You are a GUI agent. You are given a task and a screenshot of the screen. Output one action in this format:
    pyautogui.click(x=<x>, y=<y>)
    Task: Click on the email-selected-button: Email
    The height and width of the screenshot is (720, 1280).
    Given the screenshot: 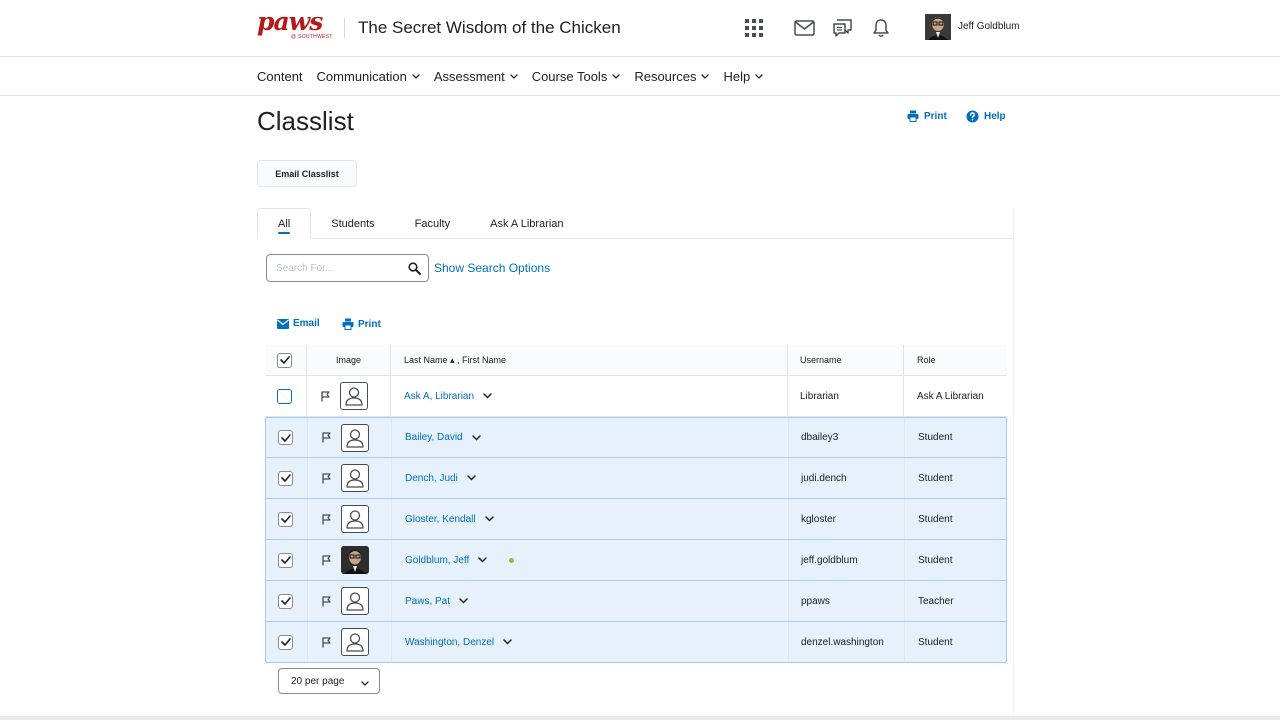 What is the action you would take?
    pyautogui.click(x=298, y=323)
    